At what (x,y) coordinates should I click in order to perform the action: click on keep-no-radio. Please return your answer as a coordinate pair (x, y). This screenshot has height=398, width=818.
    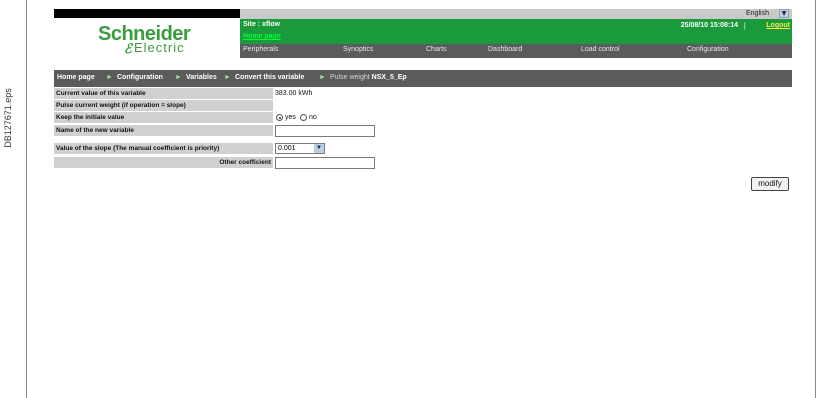
    Looking at the image, I should click on (303, 117).